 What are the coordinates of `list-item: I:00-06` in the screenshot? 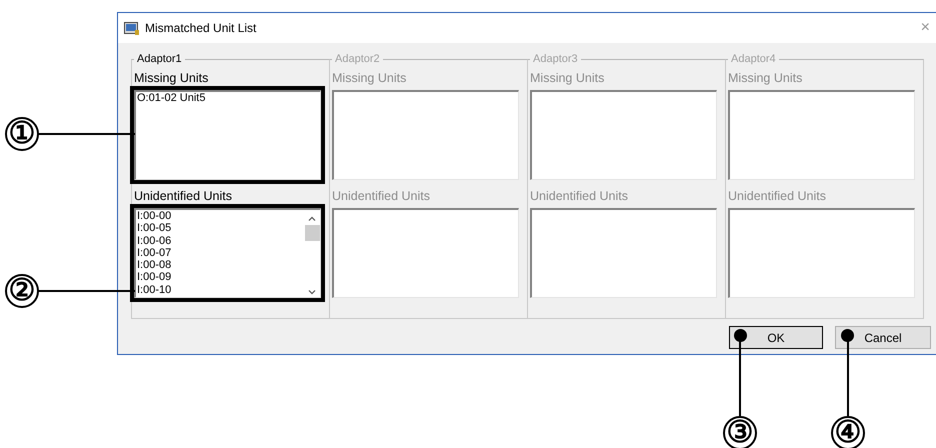 It's located at (220, 240).